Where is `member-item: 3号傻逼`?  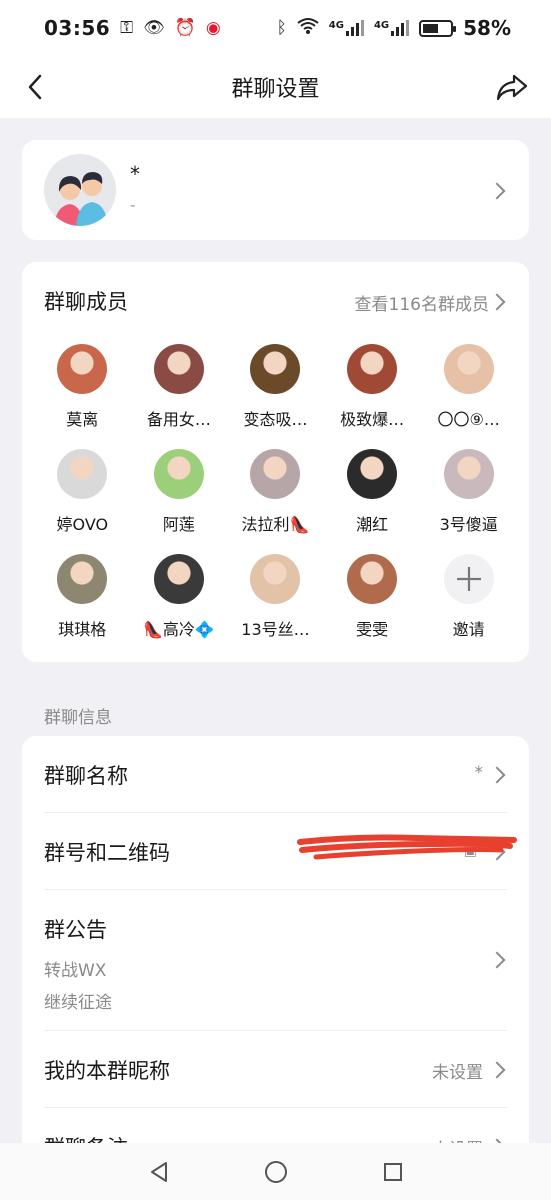
member-item: 3号傻逼 is located at coordinates (468, 495).